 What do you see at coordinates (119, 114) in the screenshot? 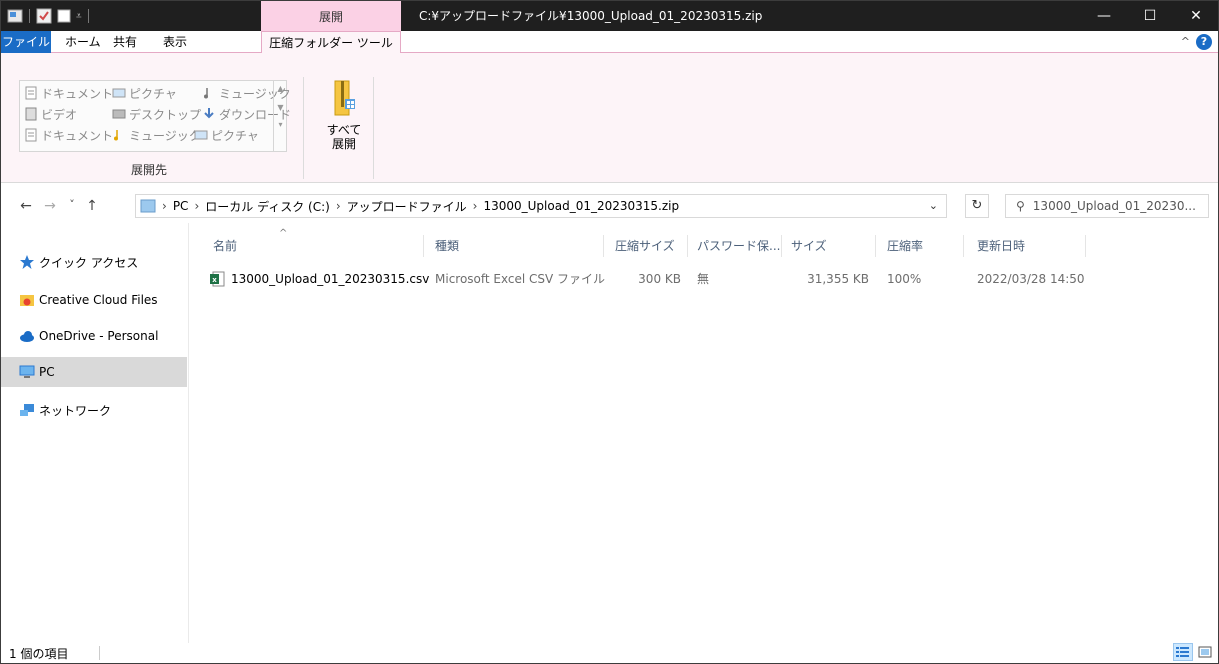
I see `desktop-icon` at bounding box center [119, 114].